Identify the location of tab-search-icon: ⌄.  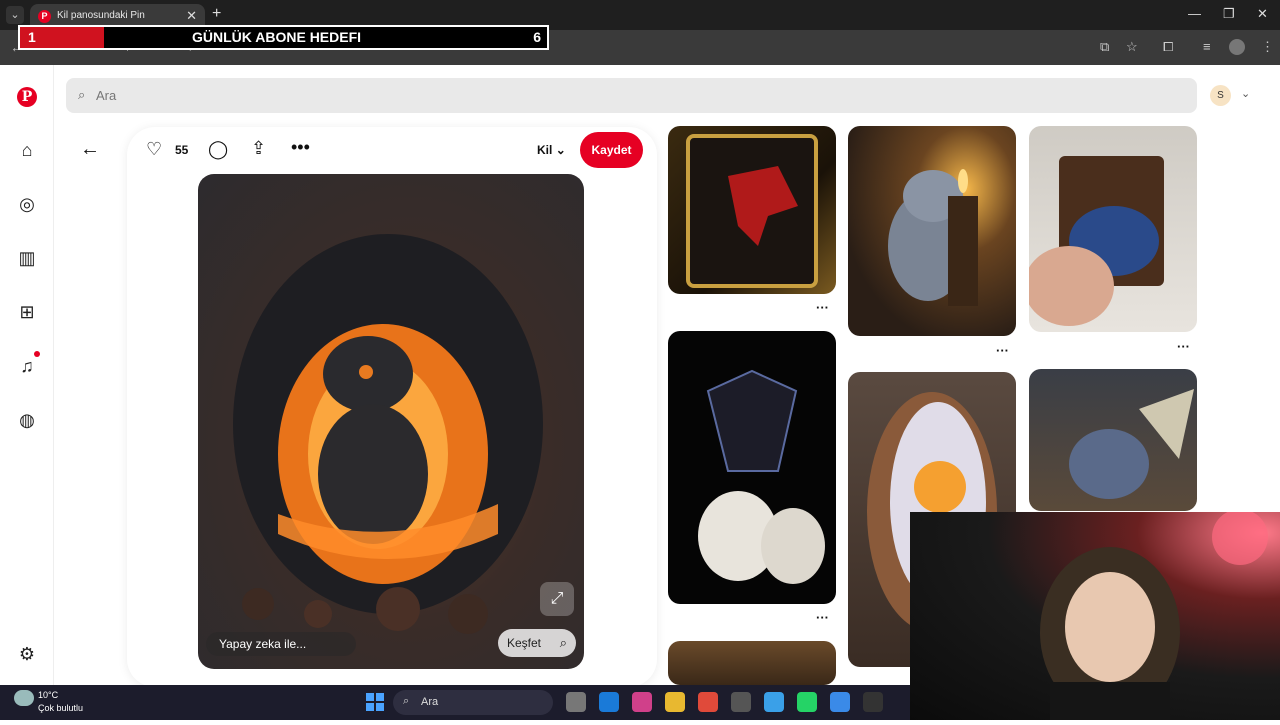
(15, 15).